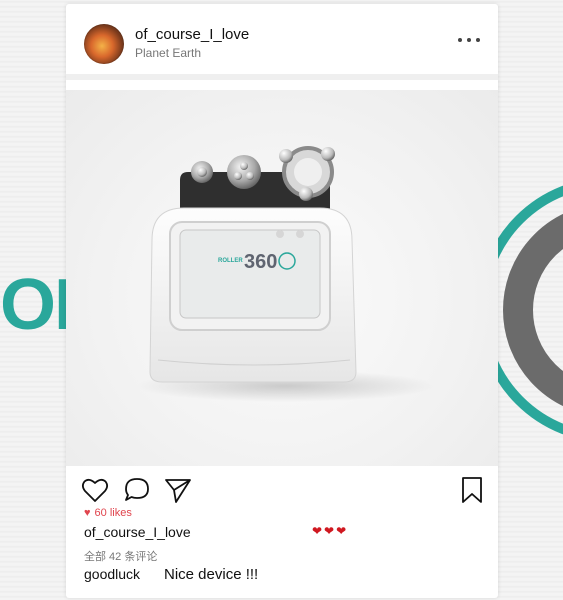 This screenshot has height=600, width=563. I want to click on bookmark-icon, so click(472, 490).